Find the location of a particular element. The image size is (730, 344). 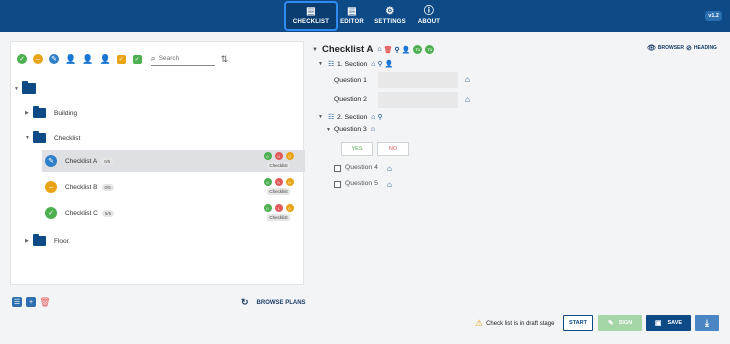

question-1-label: Question 1 is located at coordinates (350, 80).